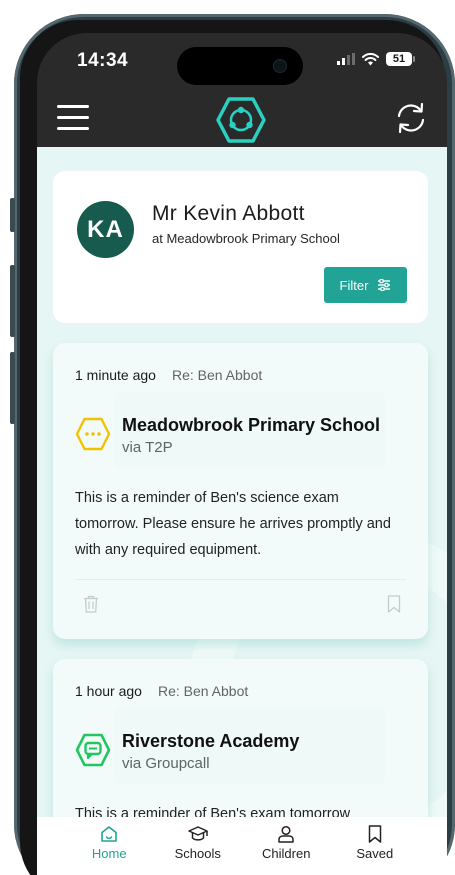  I want to click on tab-label: Schools, so click(197, 853).